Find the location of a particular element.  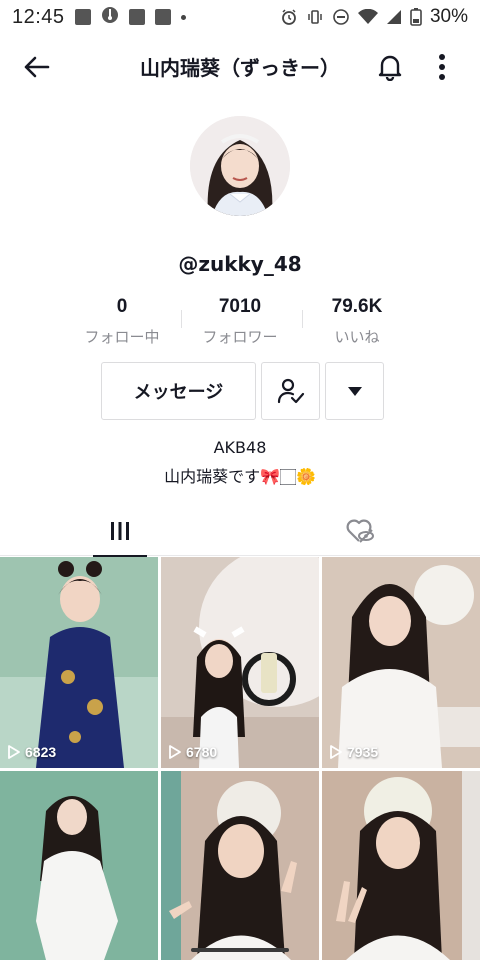

username: @zukky_48 is located at coordinates (240, 264).